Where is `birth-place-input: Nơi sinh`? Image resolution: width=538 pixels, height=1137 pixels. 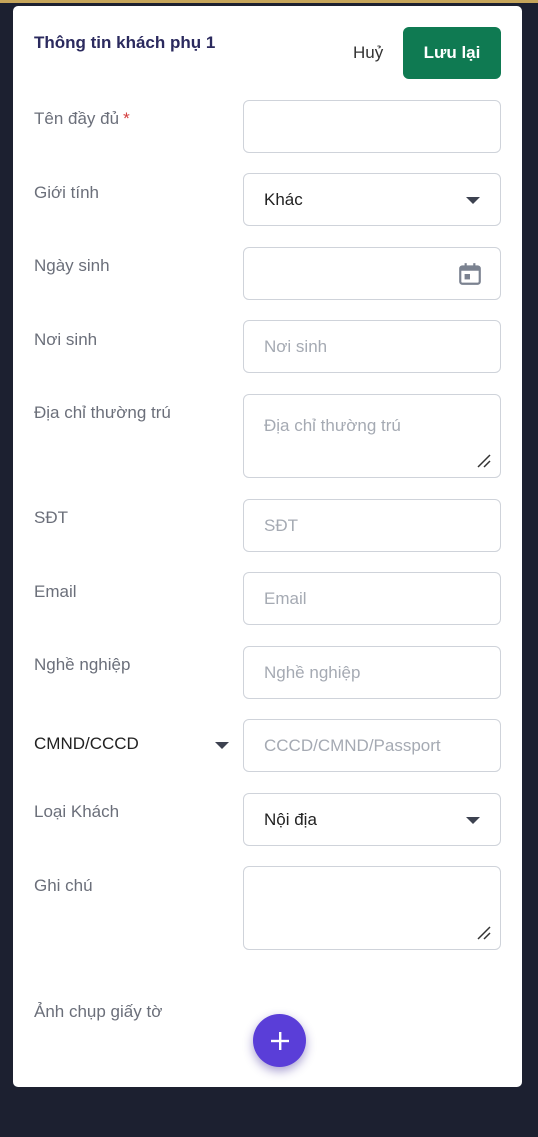
birth-place-input: Nơi sinh is located at coordinates (372, 346).